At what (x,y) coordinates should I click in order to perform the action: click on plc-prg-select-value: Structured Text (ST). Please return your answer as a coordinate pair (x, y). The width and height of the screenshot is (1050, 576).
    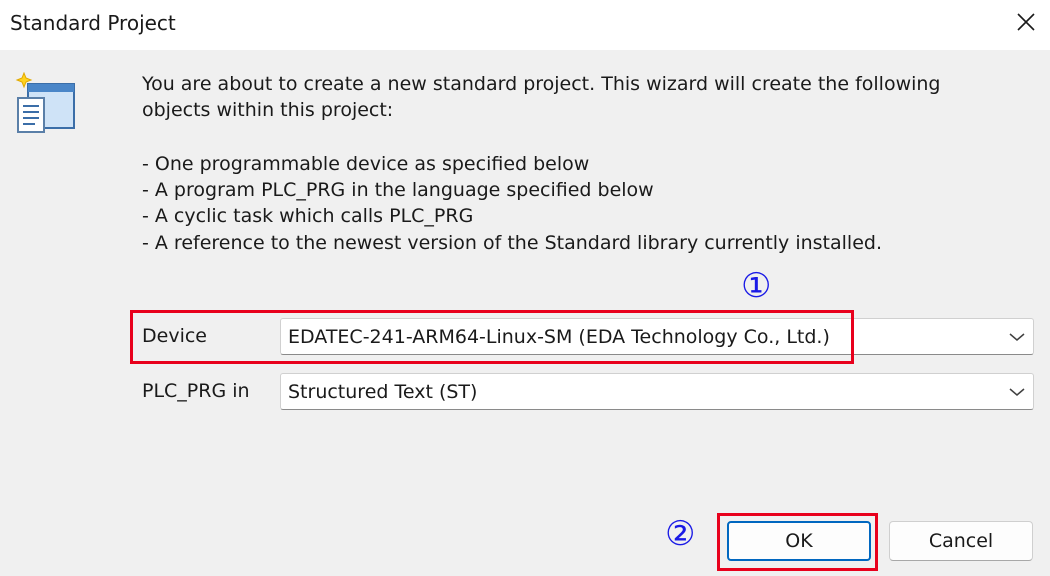
    Looking at the image, I should click on (383, 392).